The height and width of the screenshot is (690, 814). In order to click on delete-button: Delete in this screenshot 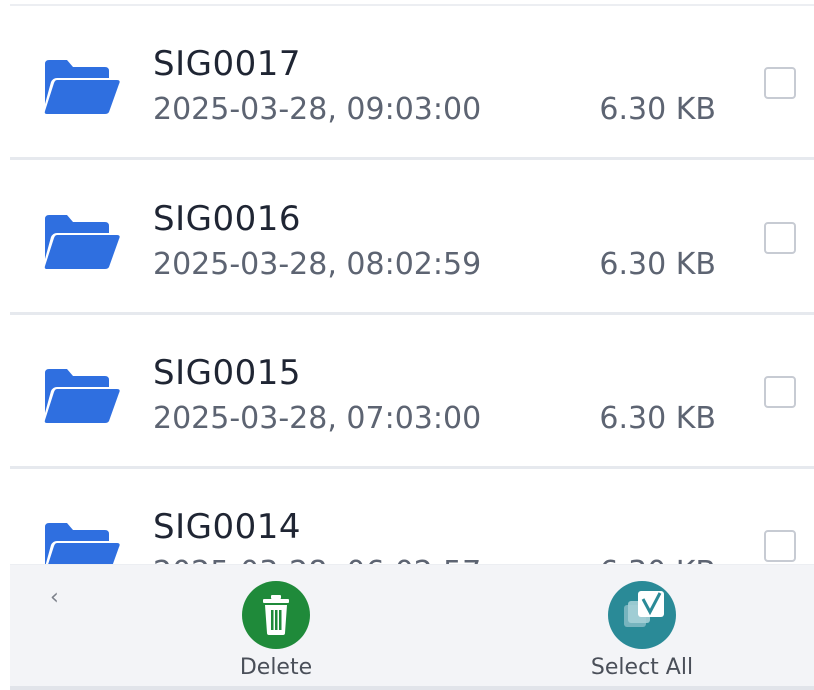, I will do `click(276, 631)`.